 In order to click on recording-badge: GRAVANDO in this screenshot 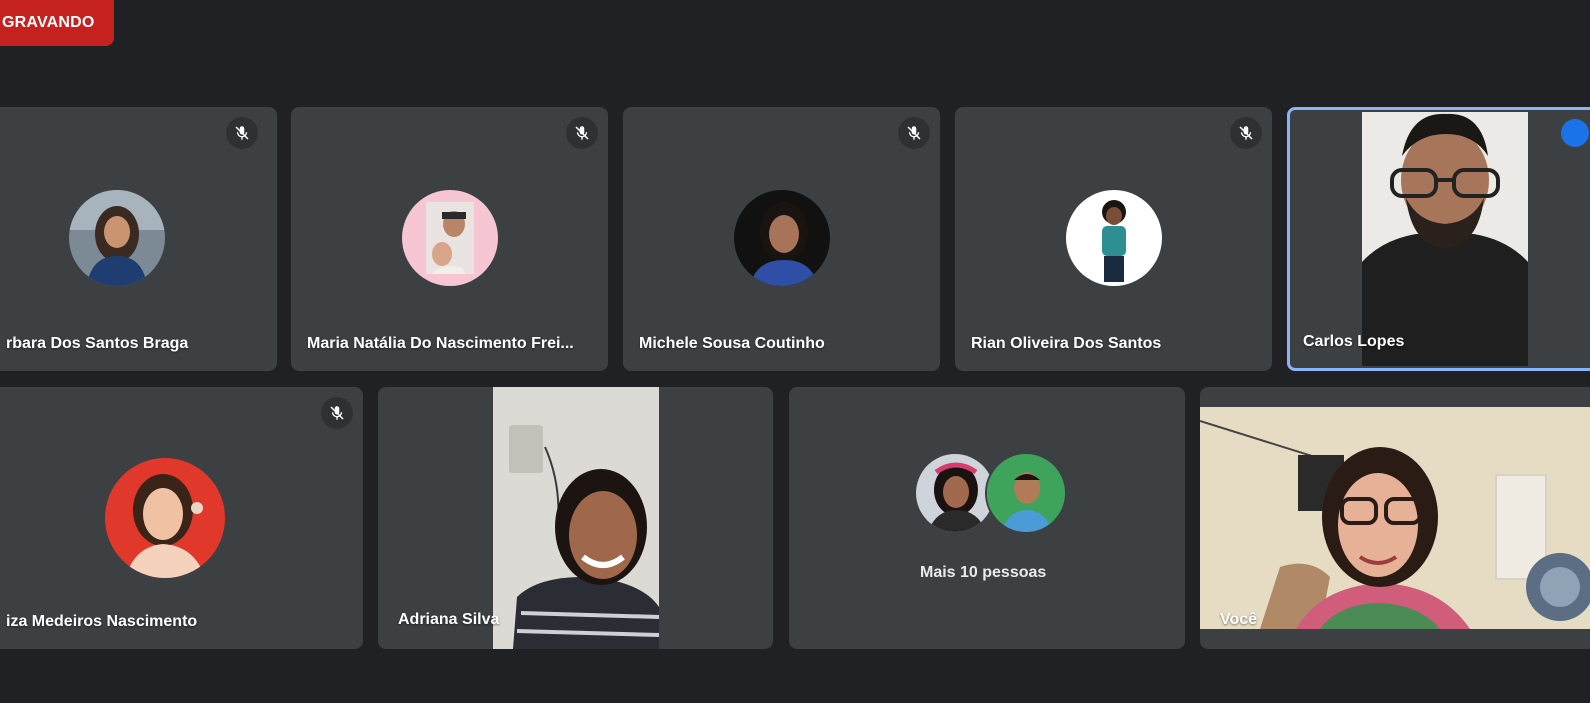, I will do `click(57, 23)`.